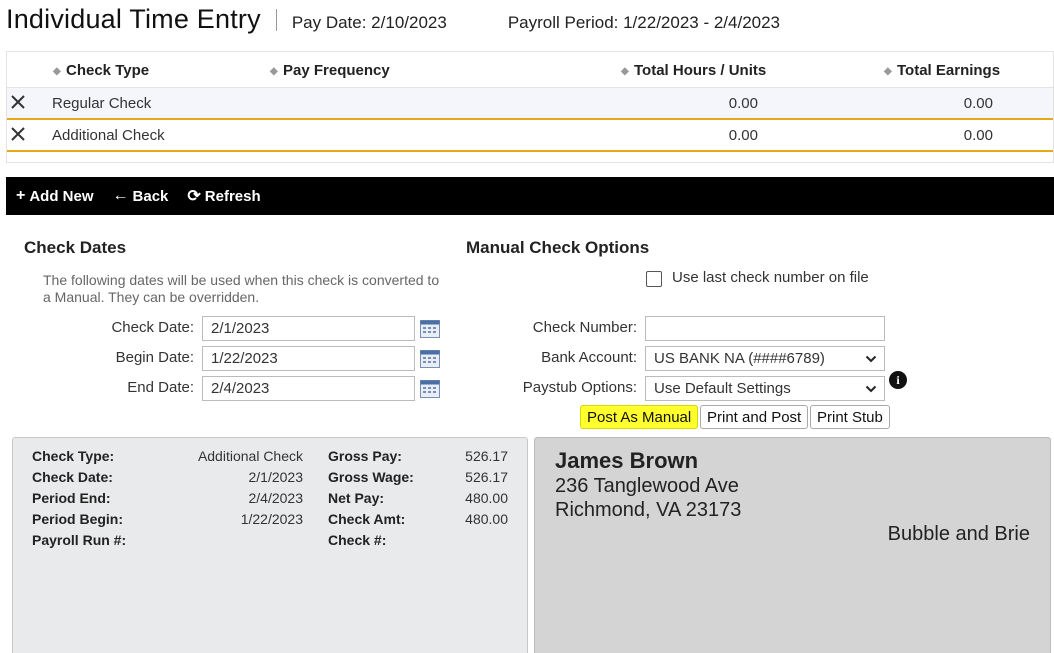 Image resolution: width=1054 pixels, height=653 pixels. I want to click on gross-pay-value: 526.17, so click(486, 456).